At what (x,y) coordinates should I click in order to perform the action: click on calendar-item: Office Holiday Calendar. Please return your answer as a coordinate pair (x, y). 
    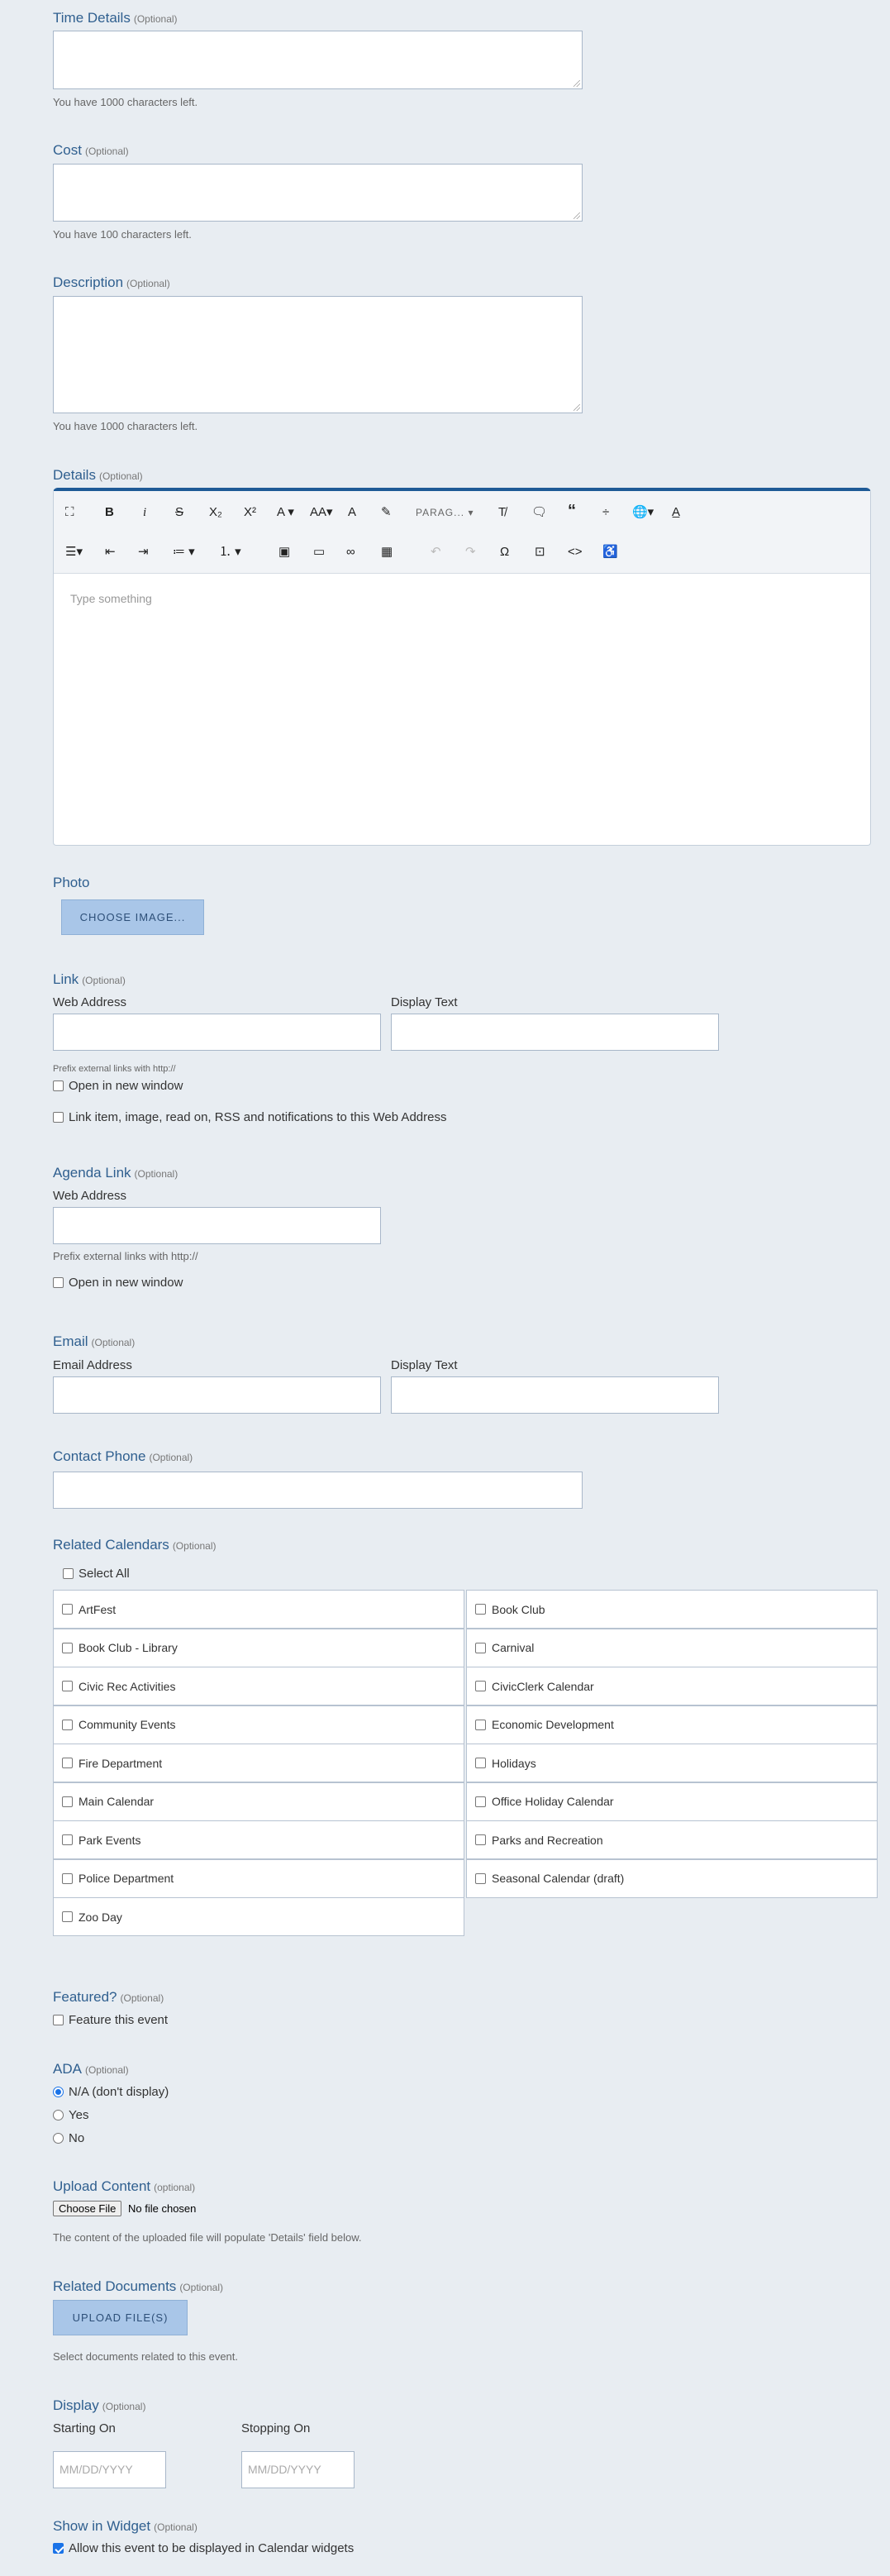
    Looking at the image, I should click on (672, 1802).